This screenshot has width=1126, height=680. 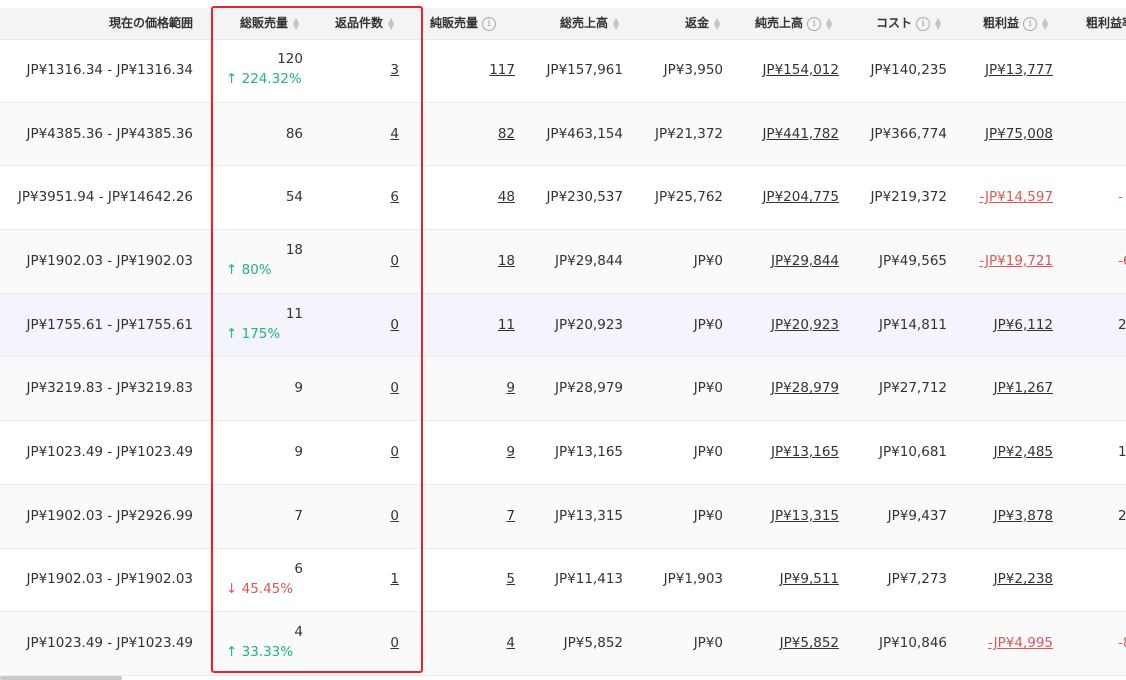 I want to click on header-gross-revenue: 総売上高 ▲ ▼, so click(x=595, y=23).